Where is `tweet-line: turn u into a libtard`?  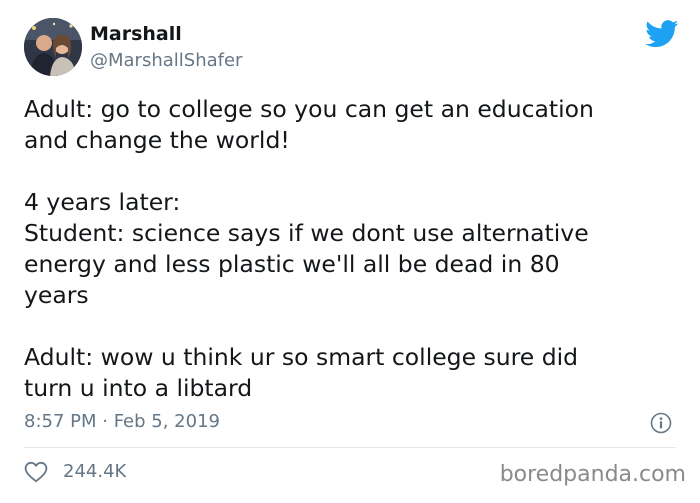
tweet-line: turn u into a libtard is located at coordinates (138, 388).